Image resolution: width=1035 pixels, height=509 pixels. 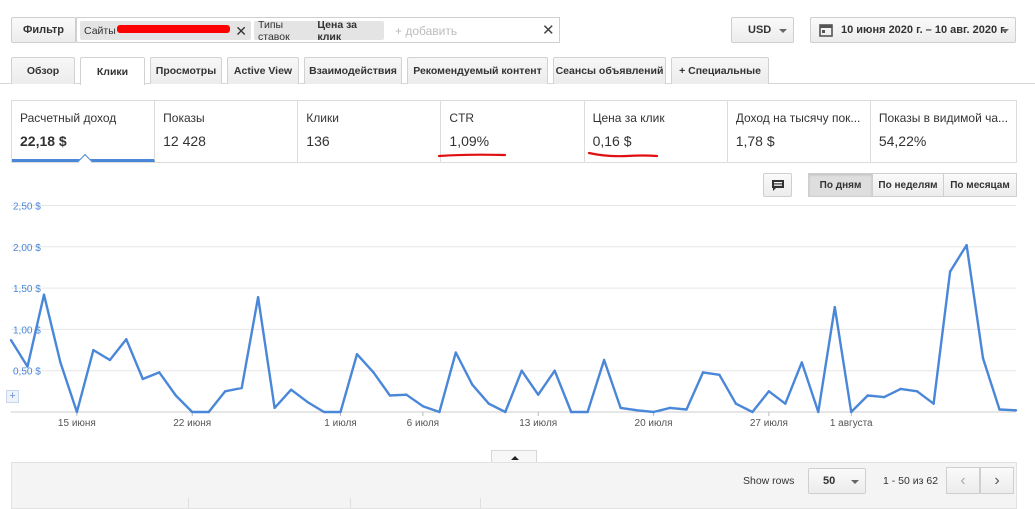 I want to click on metric-card-ctr: CTR 1,09%, so click(x=511, y=131).